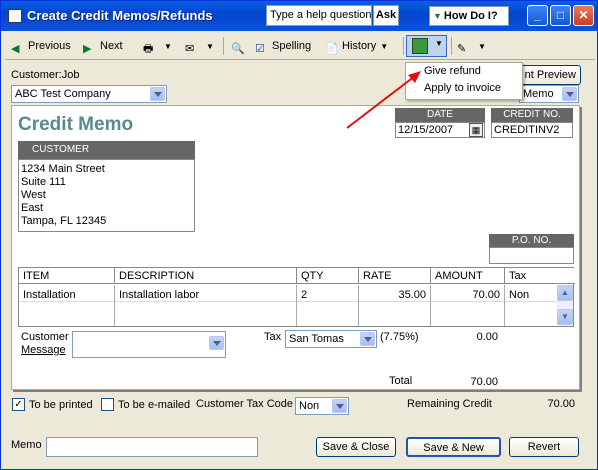  I want to click on table-cell-qty: 2, so click(328, 305).